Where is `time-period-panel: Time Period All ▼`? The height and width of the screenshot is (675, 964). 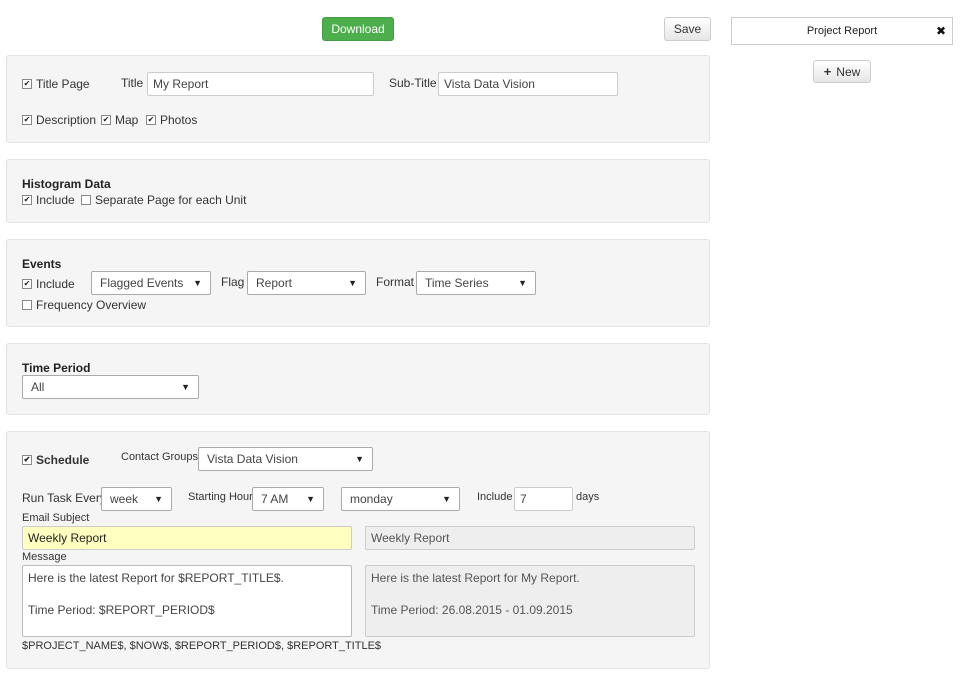 time-period-panel: Time Period All ▼ is located at coordinates (358, 379).